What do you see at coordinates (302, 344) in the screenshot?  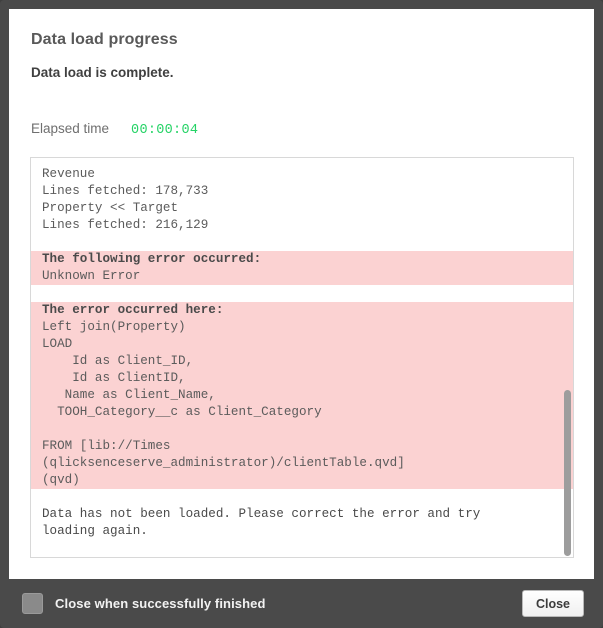 I see `log-line: LOAD` at bounding box center [302, 344].